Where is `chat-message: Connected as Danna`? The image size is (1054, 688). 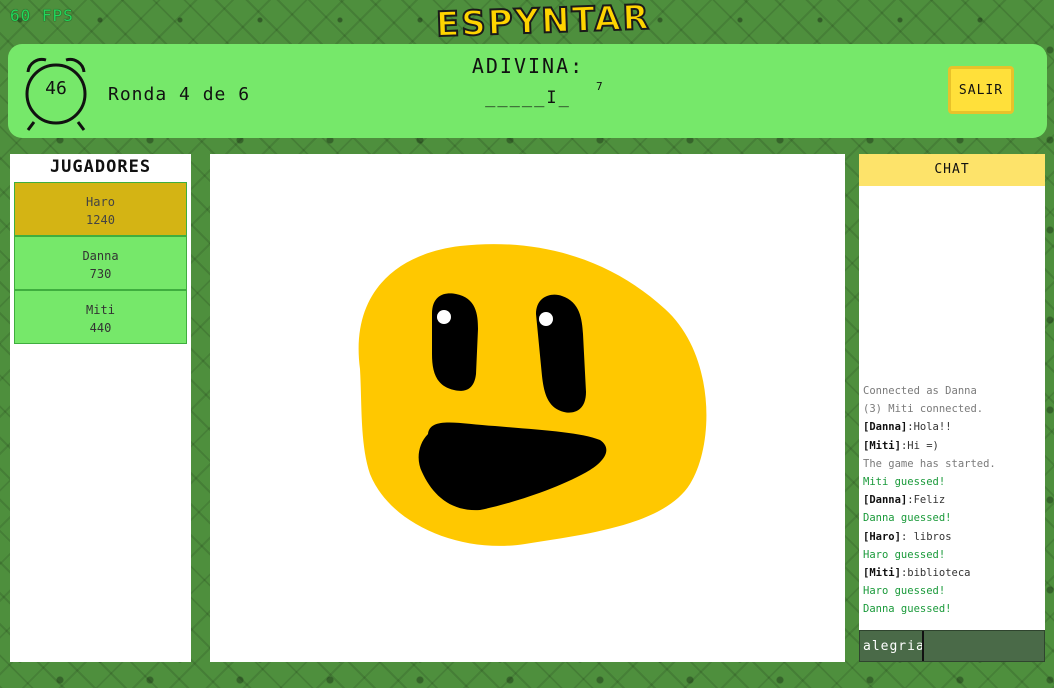
chat-message: Connected as Danna is located at coordinates (920, 391).